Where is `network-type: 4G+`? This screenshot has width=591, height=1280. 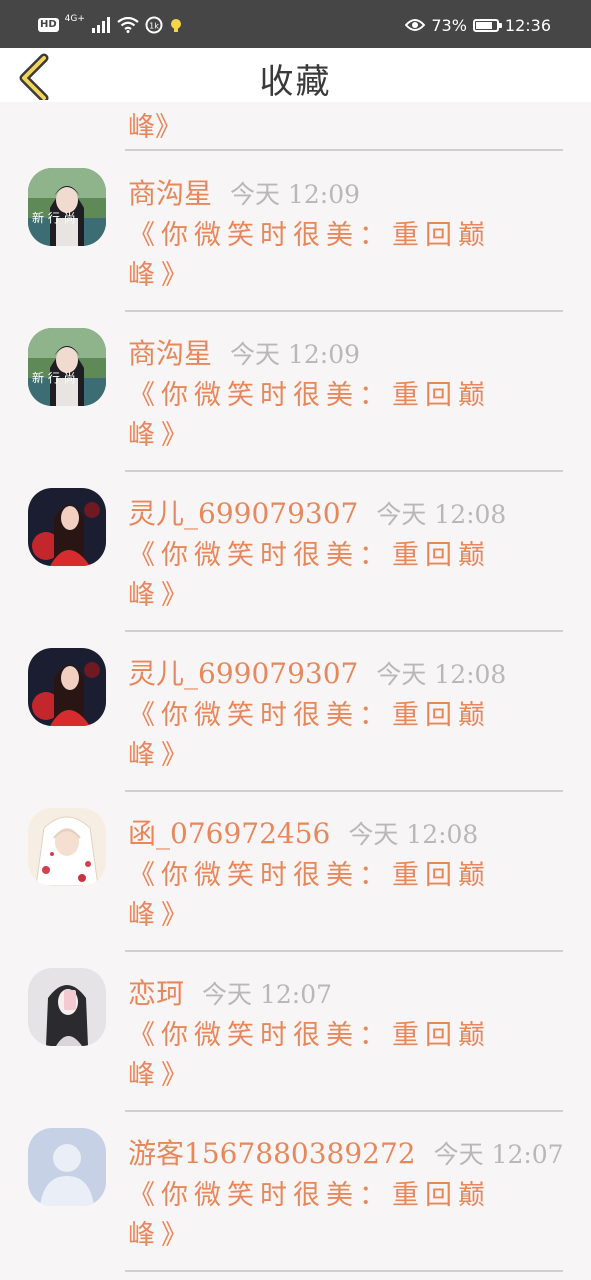
network-type: 4G+ is located at coordinates (74, 19).